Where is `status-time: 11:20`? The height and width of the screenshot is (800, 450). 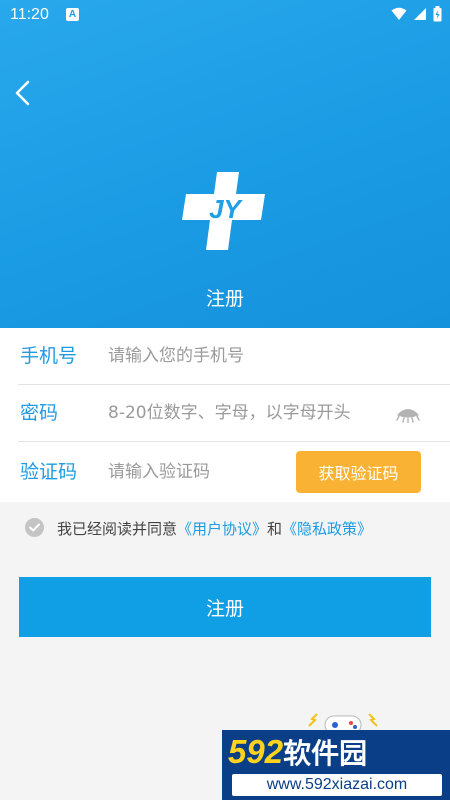
status-time: 11:20 is located at coordinates (29, 14).